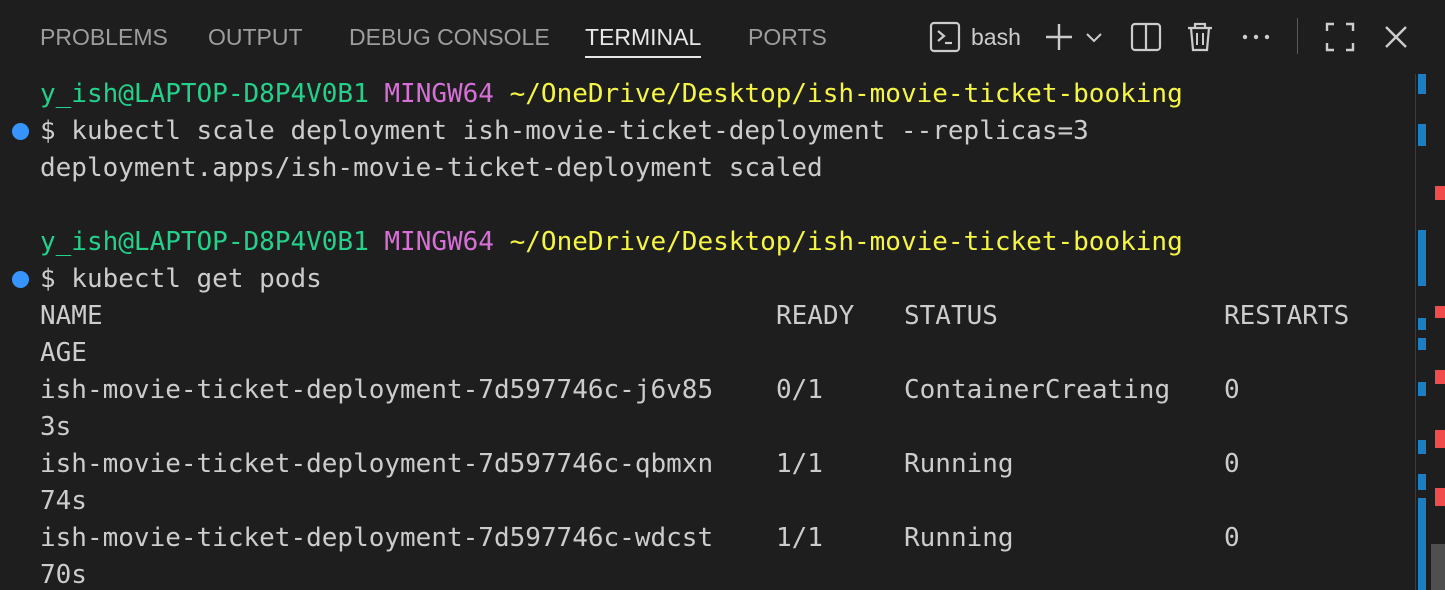 Image resolution: width=1445 pixels, height=590 pixels. Describe the element at coordinates (63, 575) in the screenshot. I see `pod-age: 70s` at that location.